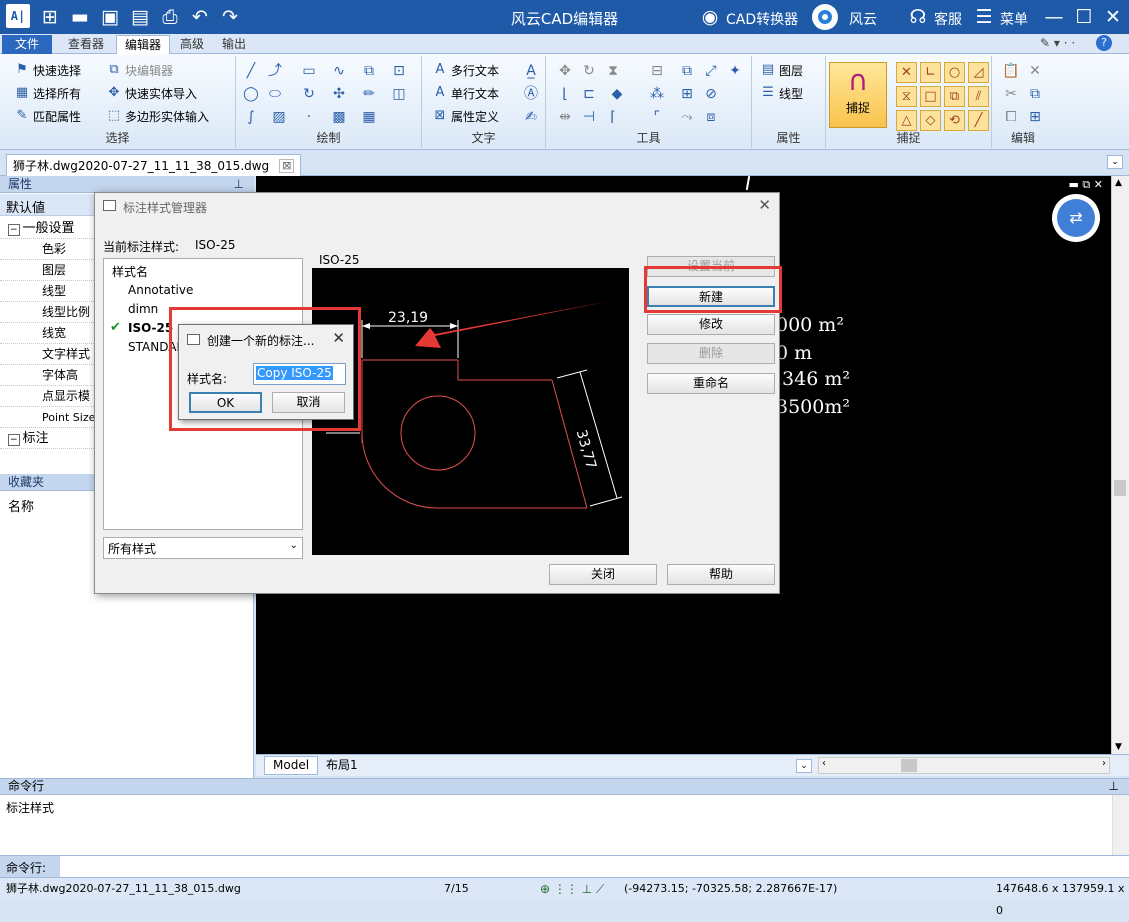 This screenshot has height=922, width=1129. Describe the element at coordinates (140, 17) in the screenshot. I see `save-as-icon: ▤` at that location.